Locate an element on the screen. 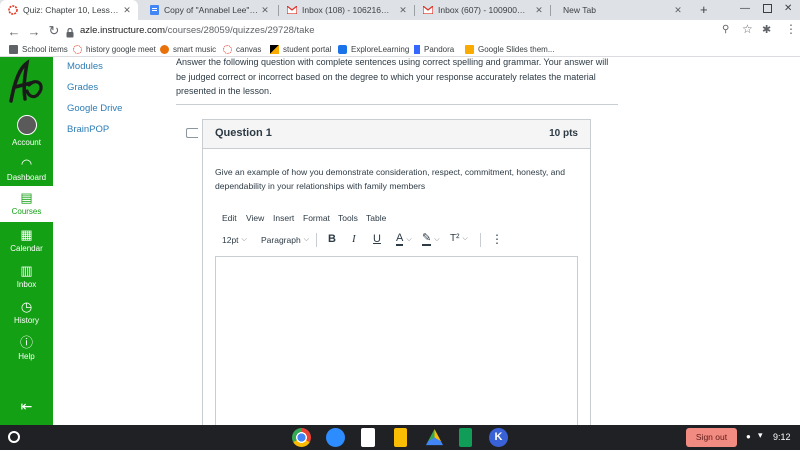 This screenshot has height=450, width=800. calendar-icon: ▦ is located at coordinates (26, 234).